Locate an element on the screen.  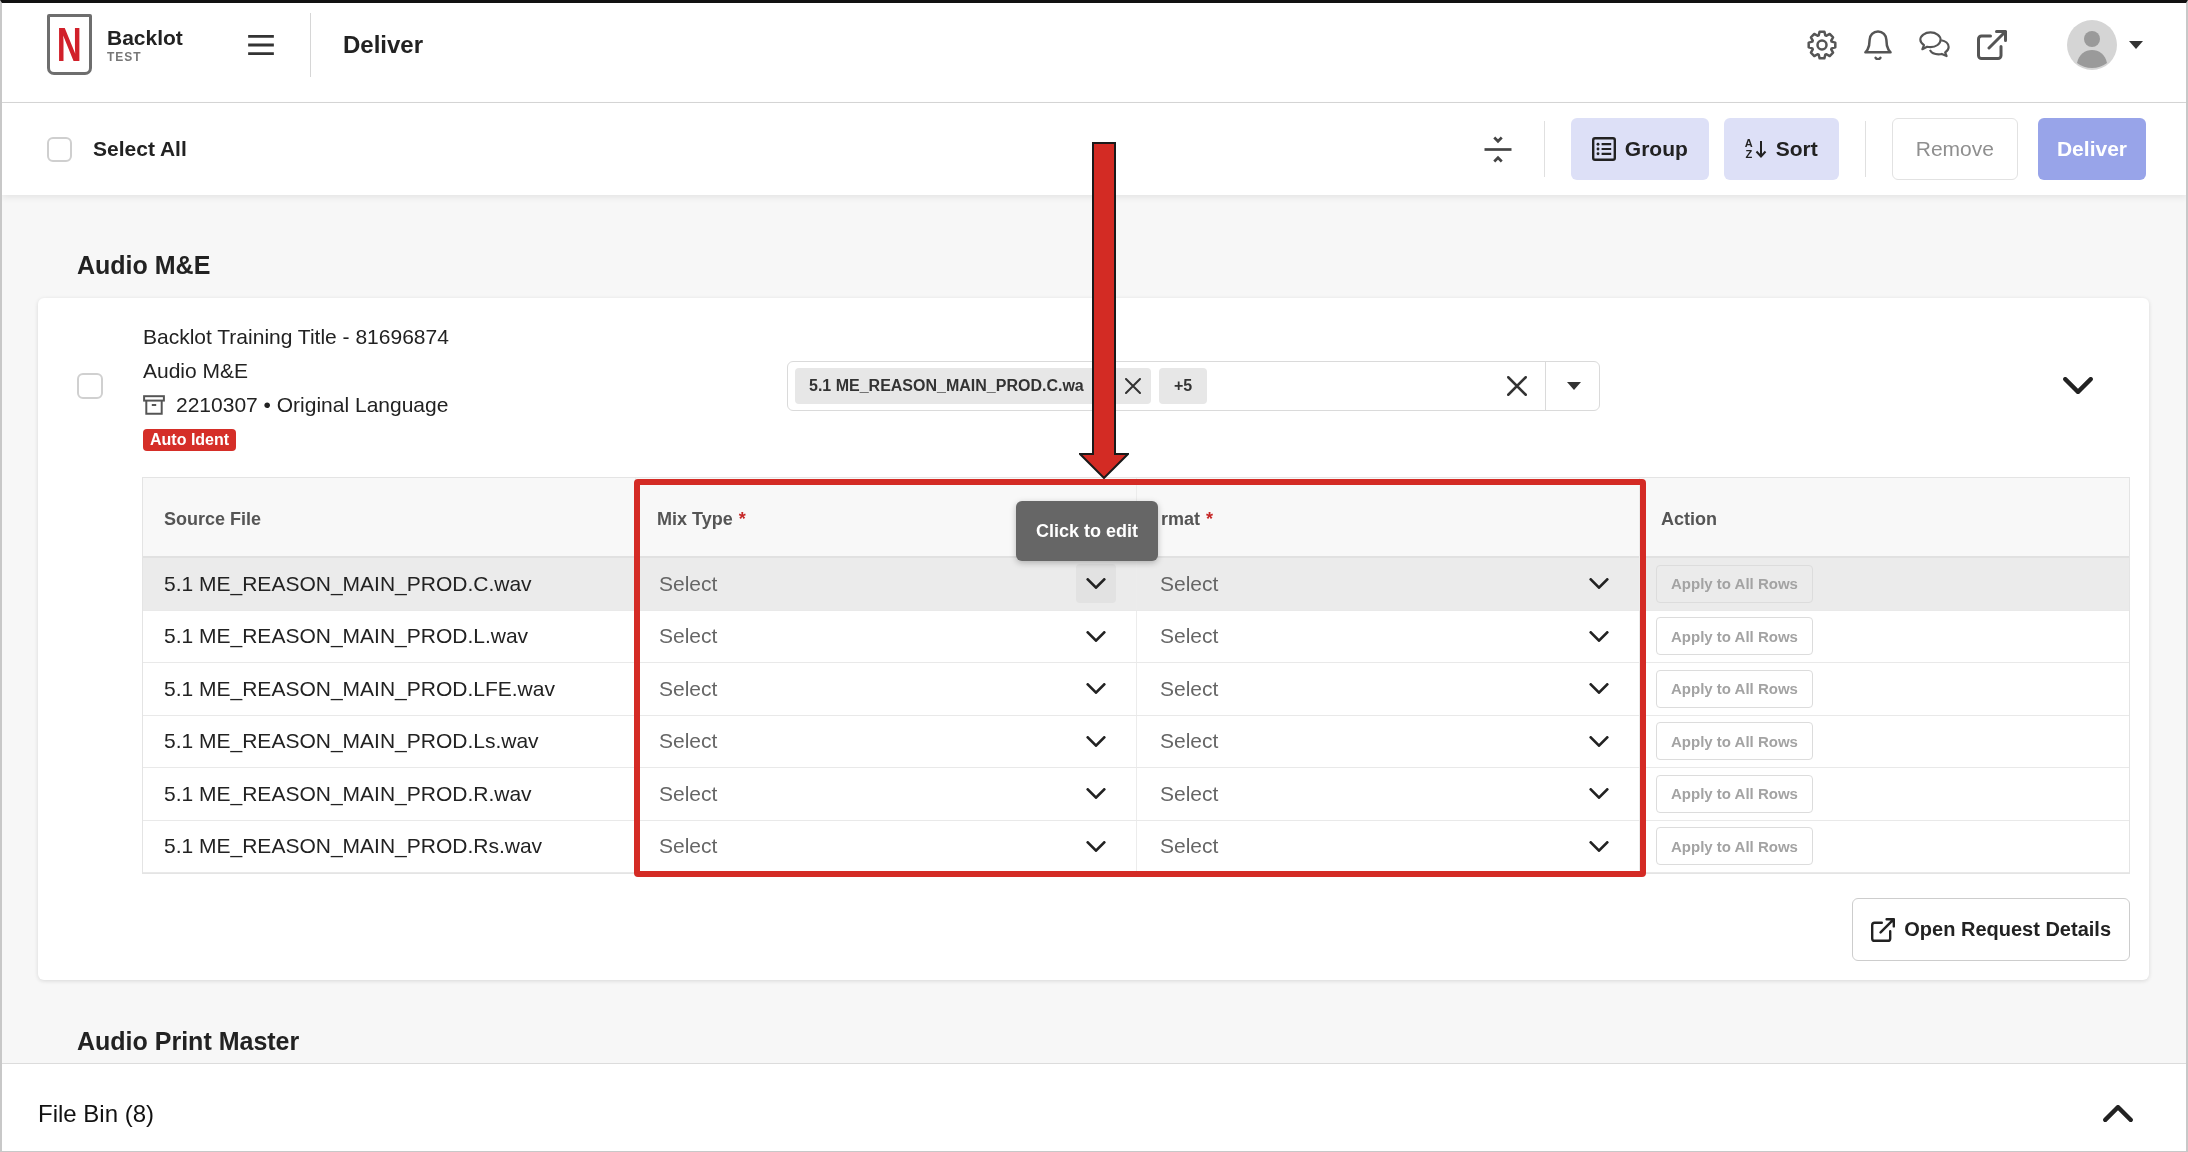
file-name-cell: 5.1 ME_REASON_MAIN_PROD.Rs.wav is located at coordinates (389, 846).